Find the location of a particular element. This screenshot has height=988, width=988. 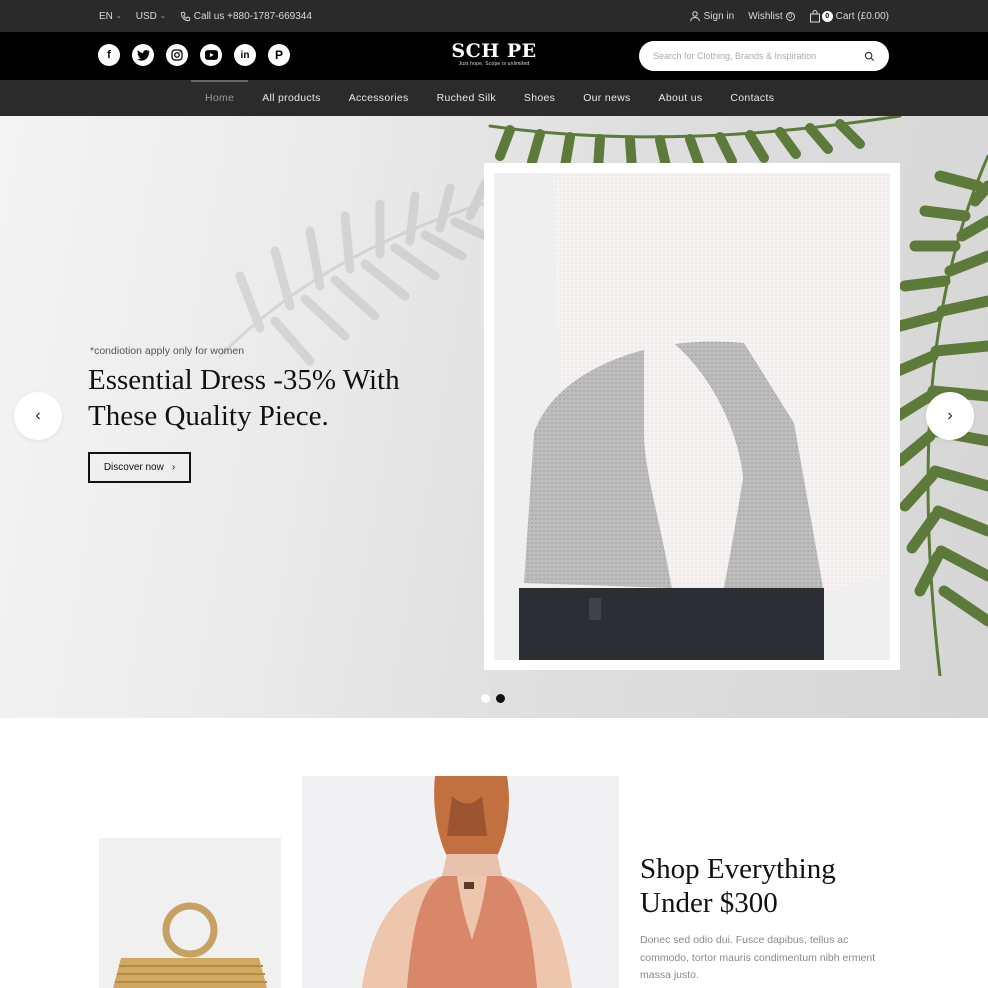

search-input is located at coordinates (758, 56).